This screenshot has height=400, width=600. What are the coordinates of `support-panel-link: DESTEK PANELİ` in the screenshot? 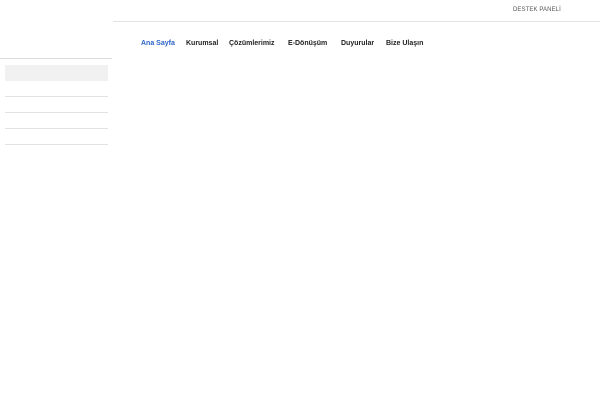 It's located at (537, 10).